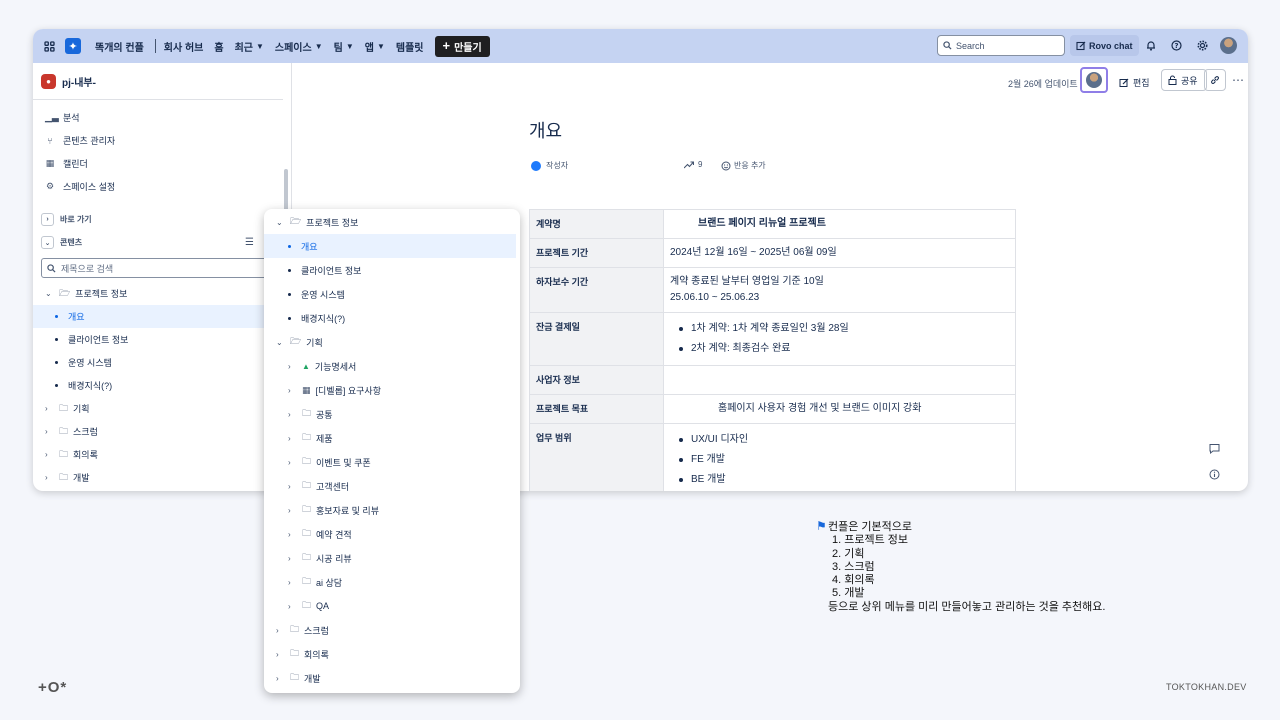 The width and height of the screenshot is (1280, 720). I want to click on tree-item: ⌄ 🗁 기획, so click(392, 342).